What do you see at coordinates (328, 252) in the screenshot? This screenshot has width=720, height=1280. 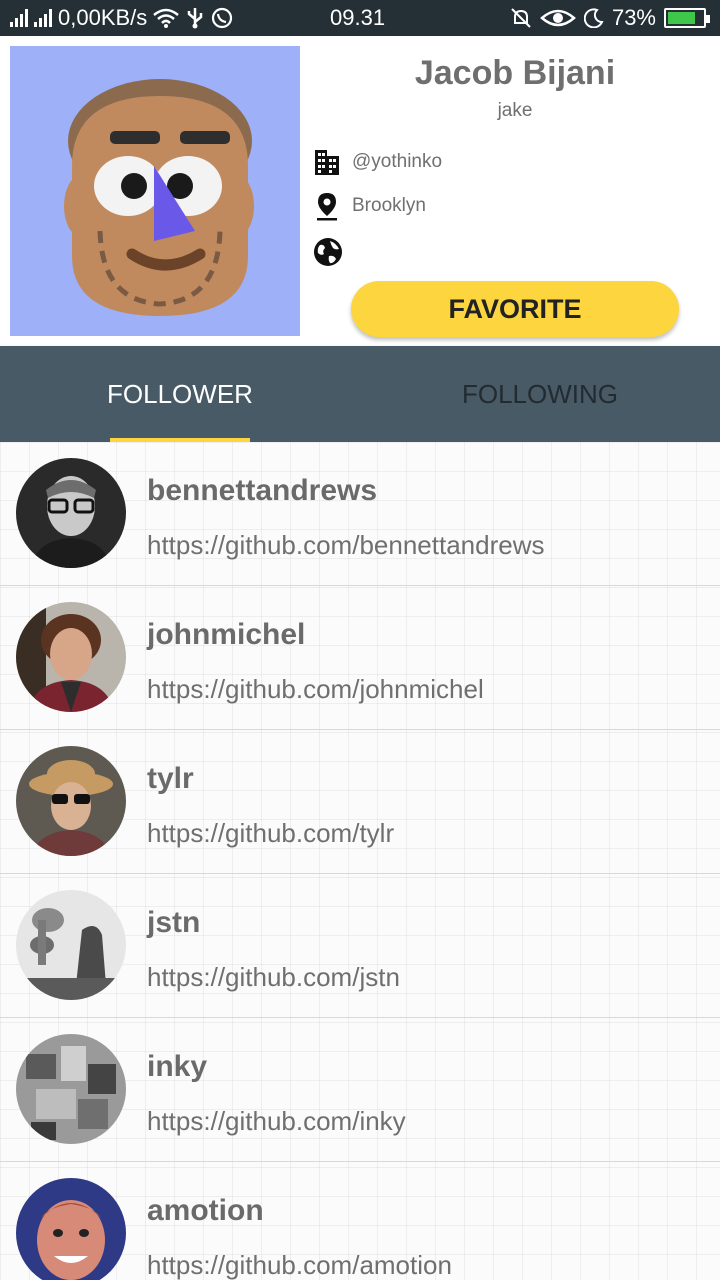 I see `globe-icon` at bounding box center [328, 252].